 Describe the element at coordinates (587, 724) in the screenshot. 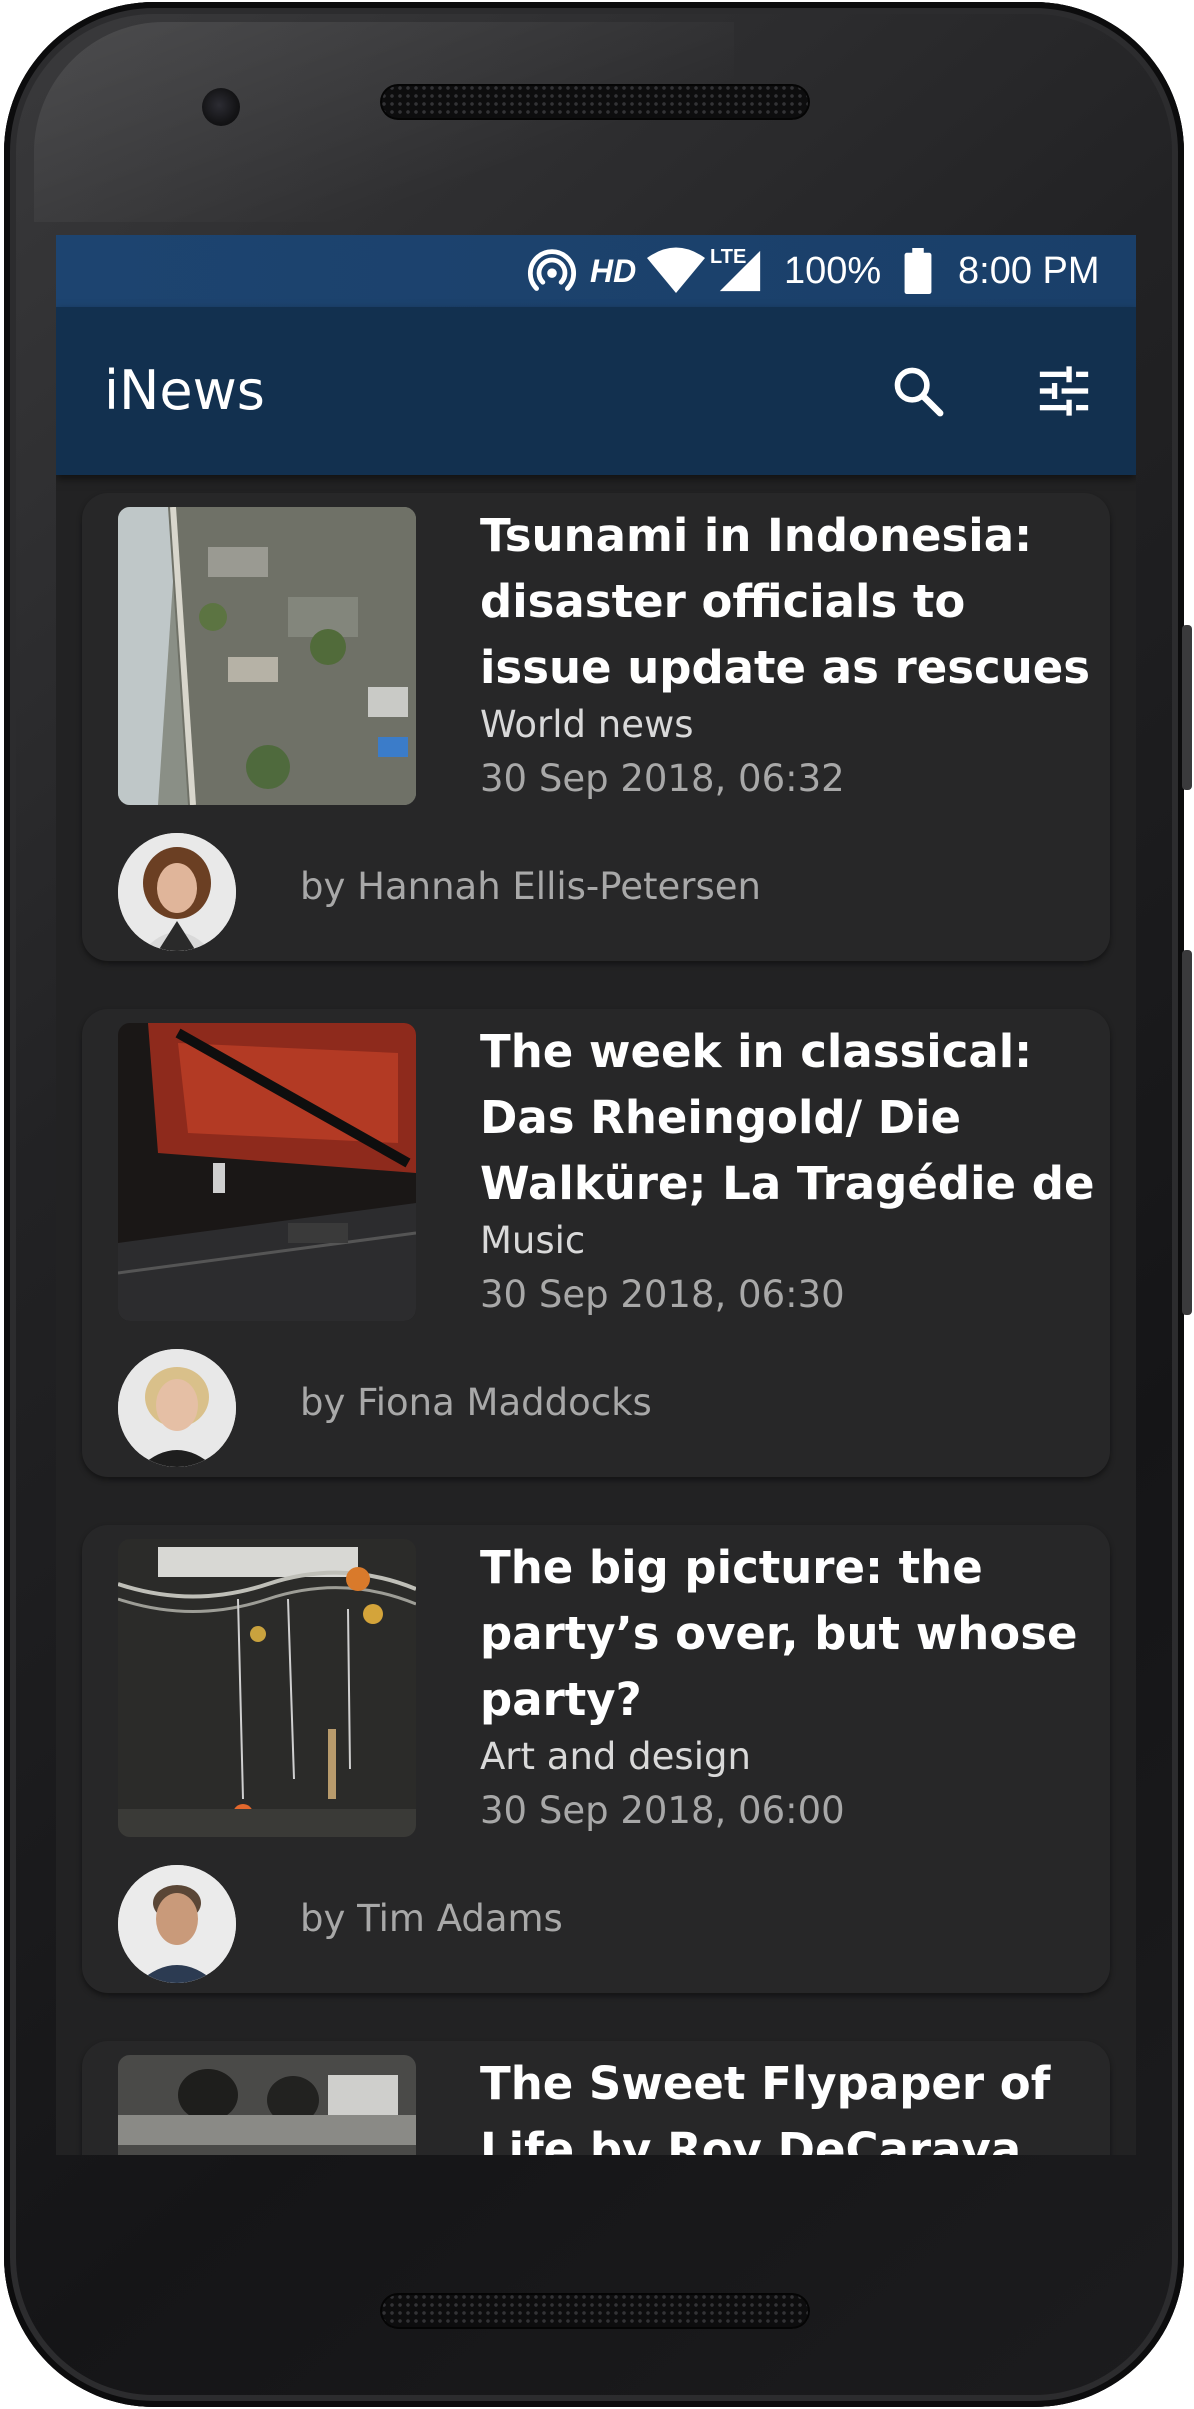

I see `article-section: World news` at that location.